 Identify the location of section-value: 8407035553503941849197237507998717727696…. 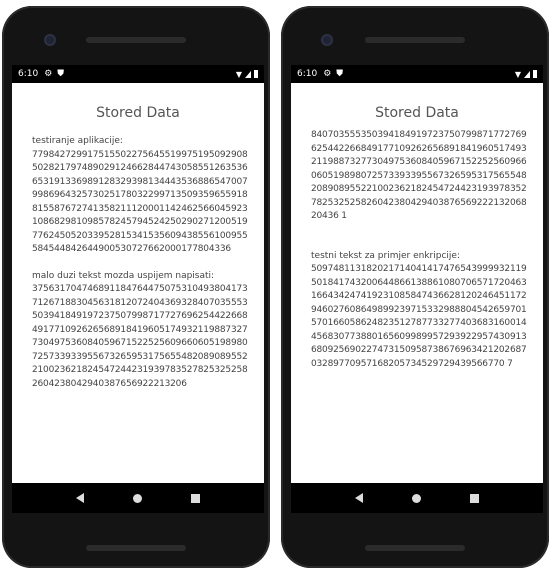
(419, 175).